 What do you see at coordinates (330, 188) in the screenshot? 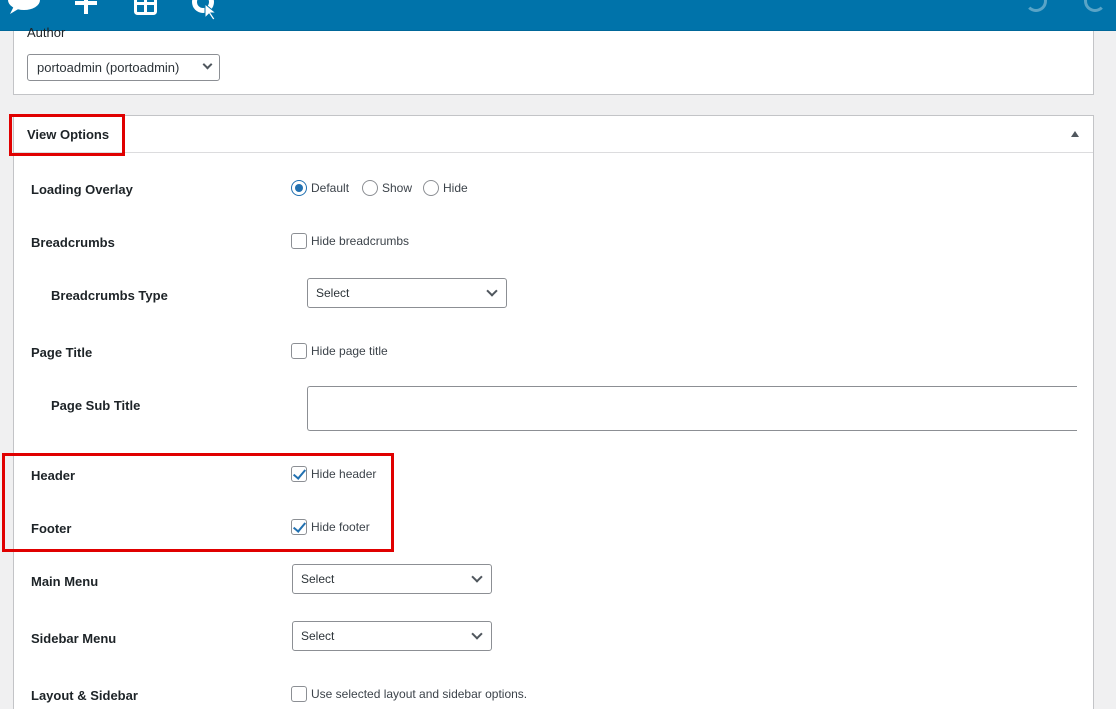
I see `radio-default-label: Default` at bounding box center [330, 188].